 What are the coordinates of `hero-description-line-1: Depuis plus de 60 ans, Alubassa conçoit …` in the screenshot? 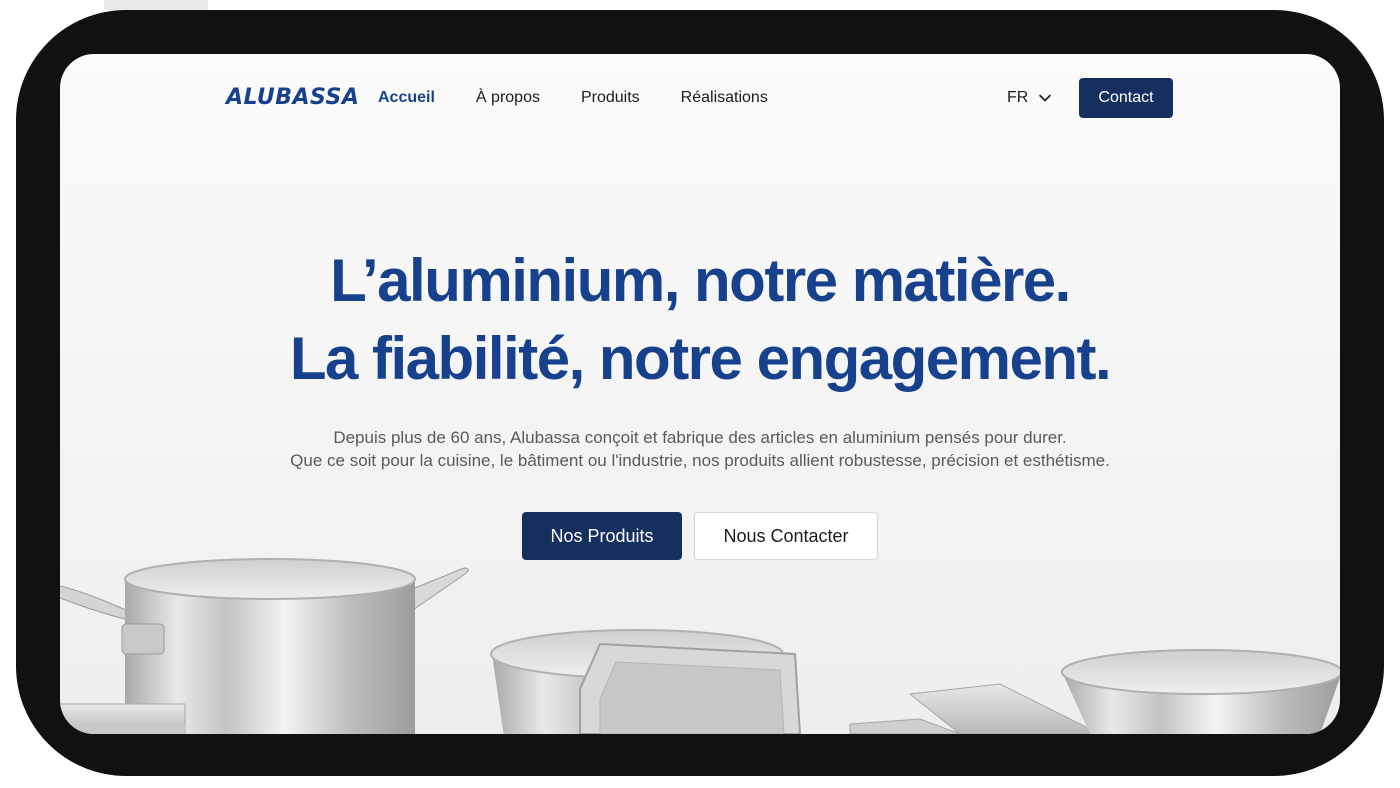 It's located at (700, 437).